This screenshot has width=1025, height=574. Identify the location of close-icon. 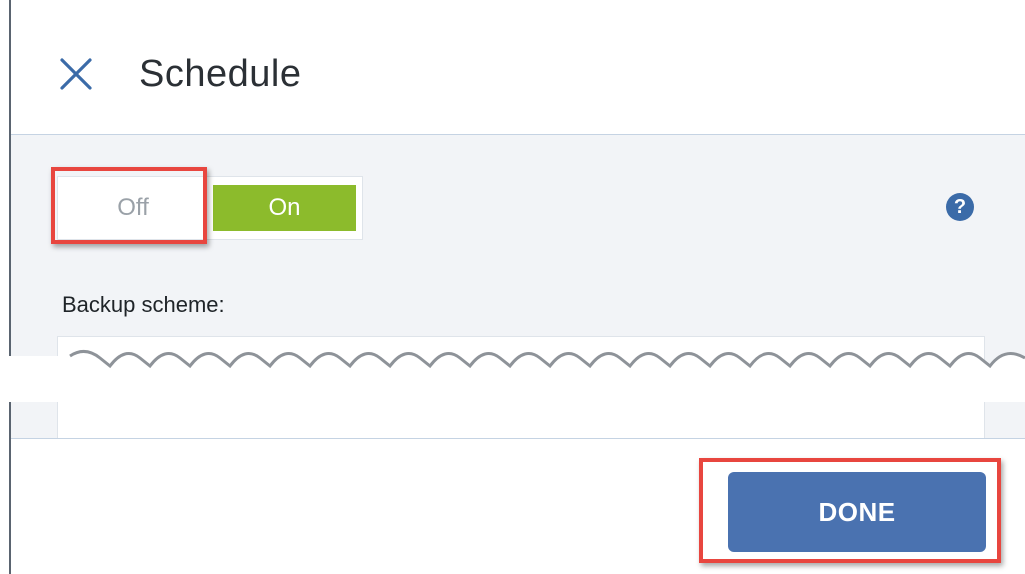
(76, 74).